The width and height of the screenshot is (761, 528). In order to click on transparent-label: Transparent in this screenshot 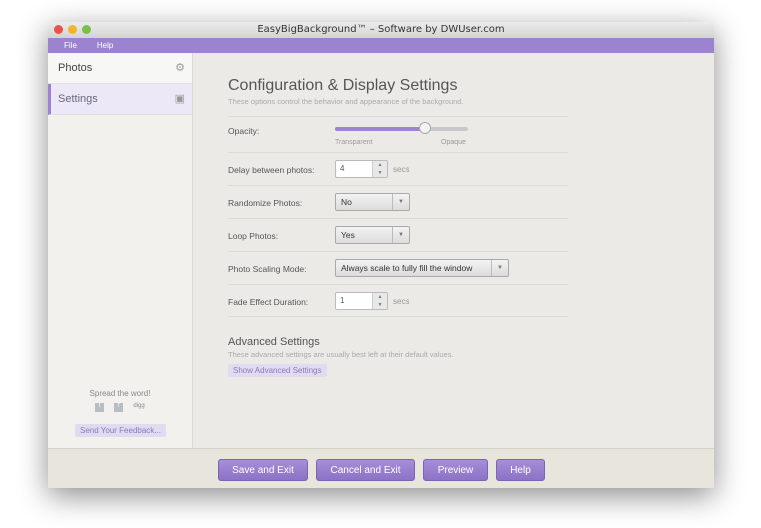, I will do `click(354, 142)`.